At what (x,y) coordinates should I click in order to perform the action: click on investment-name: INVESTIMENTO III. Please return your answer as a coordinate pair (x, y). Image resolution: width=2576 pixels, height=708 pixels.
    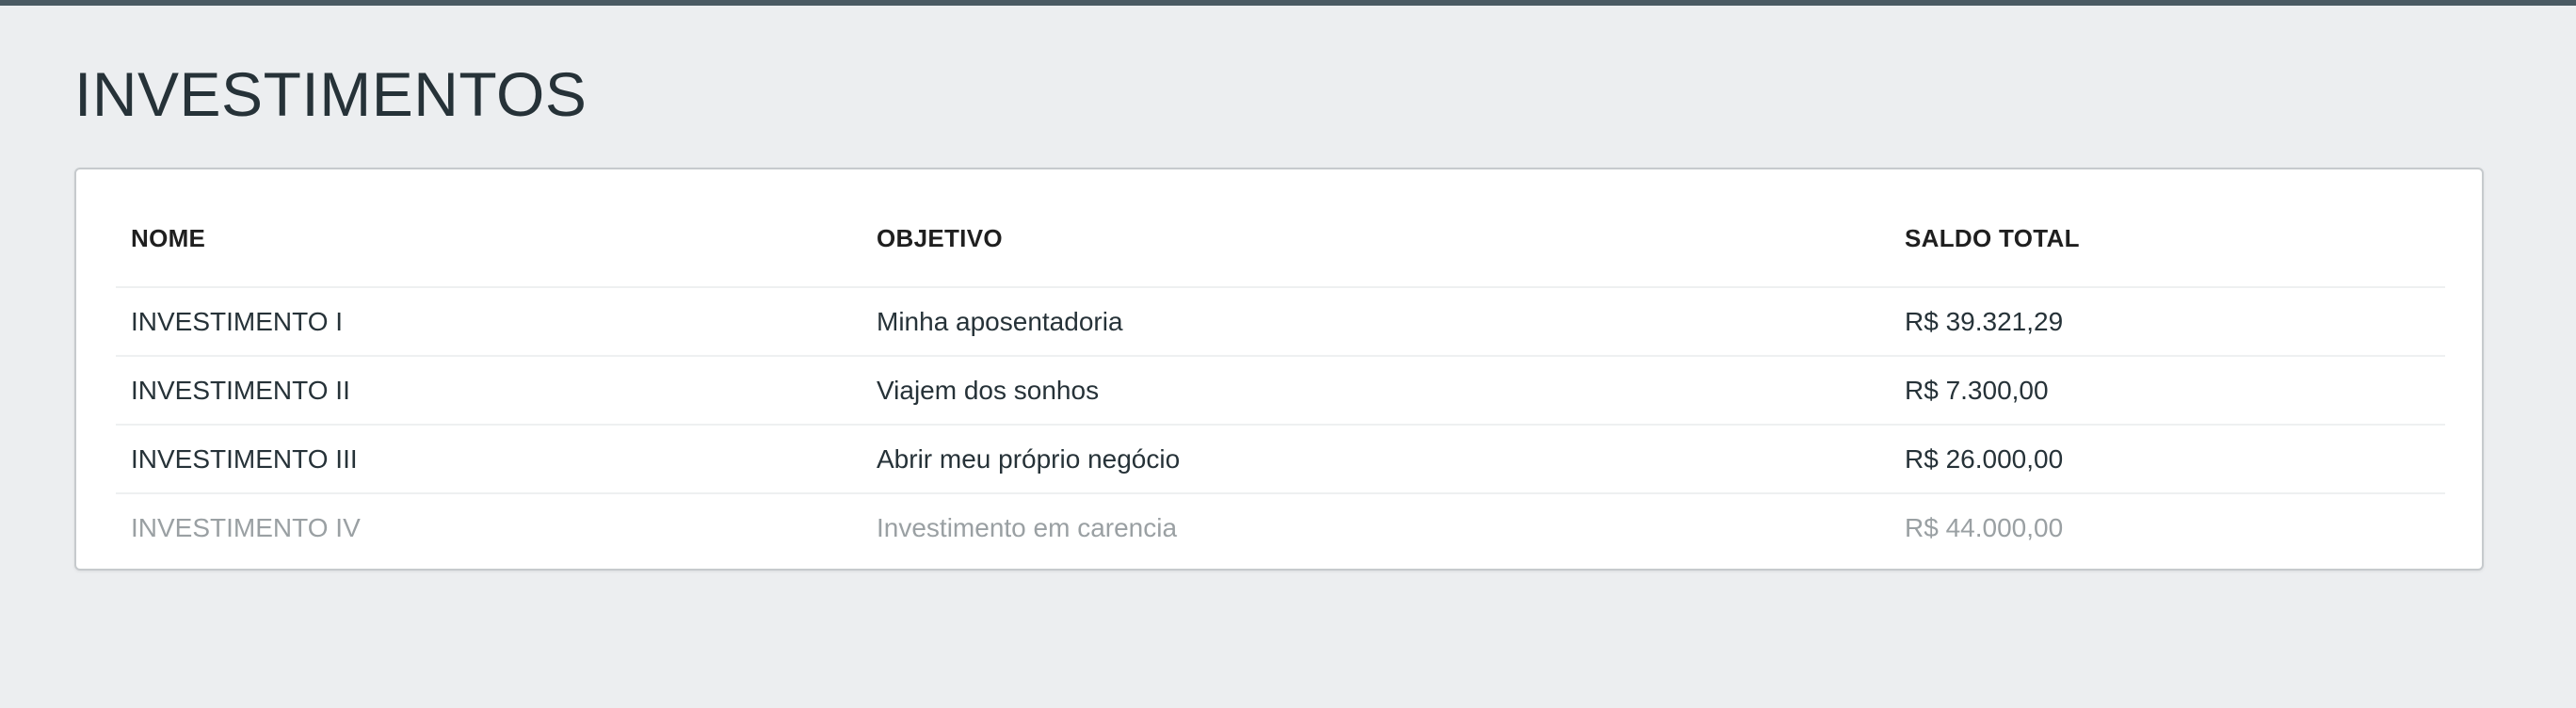
    Looking at the image, I should click on (488, 458).